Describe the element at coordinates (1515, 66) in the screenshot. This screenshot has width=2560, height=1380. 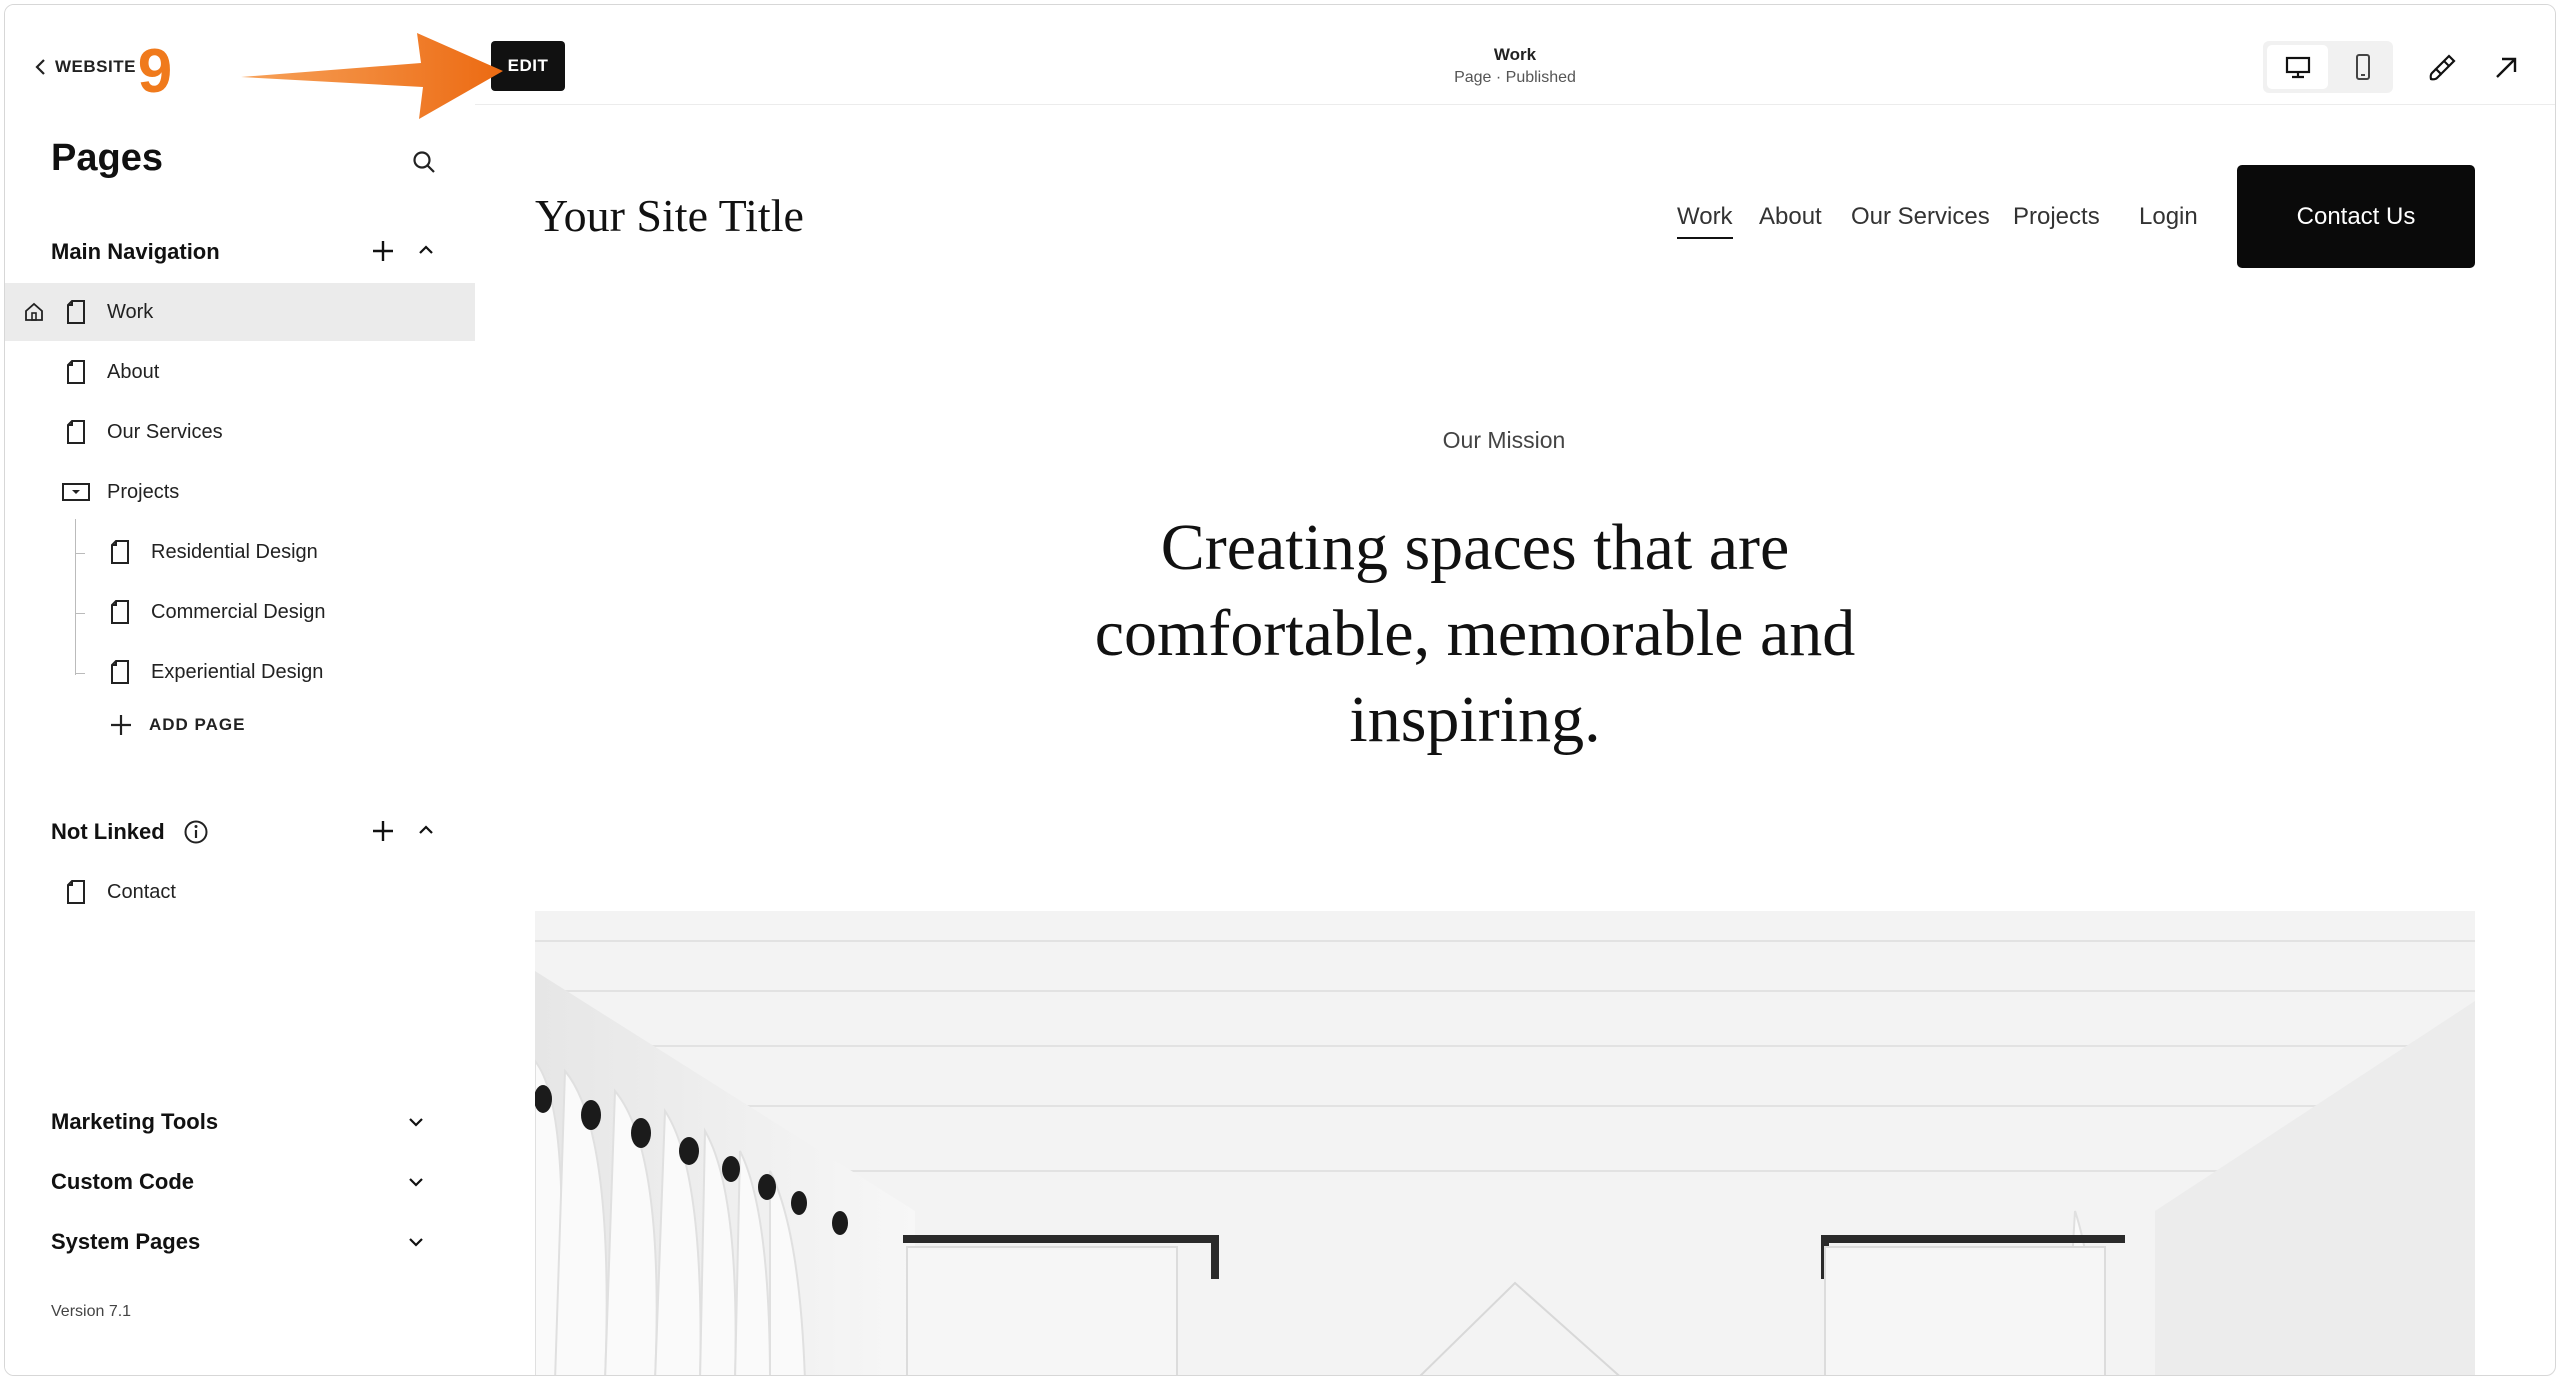
I see `page-meta: Work Page · Published` at that location.